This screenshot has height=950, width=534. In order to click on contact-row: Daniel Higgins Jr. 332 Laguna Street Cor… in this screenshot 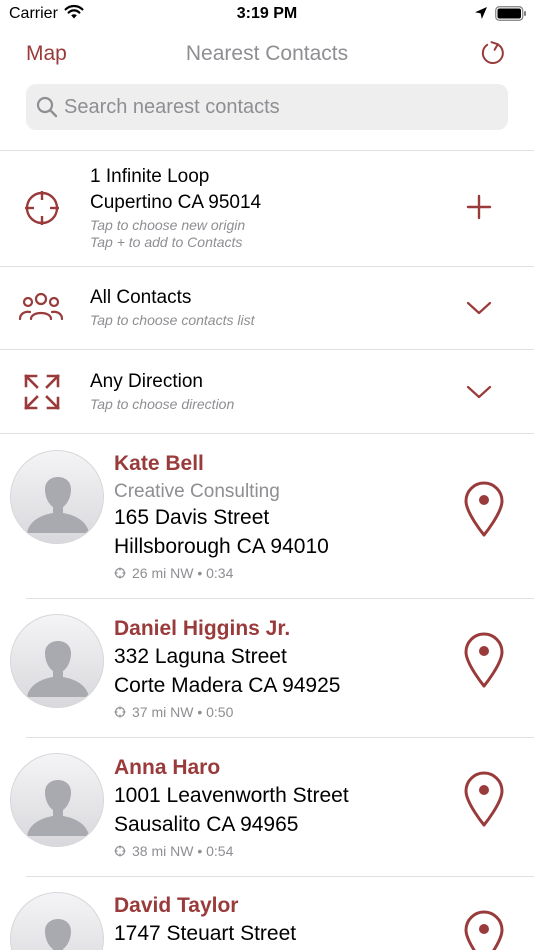, I will do `click(267, 668)`.